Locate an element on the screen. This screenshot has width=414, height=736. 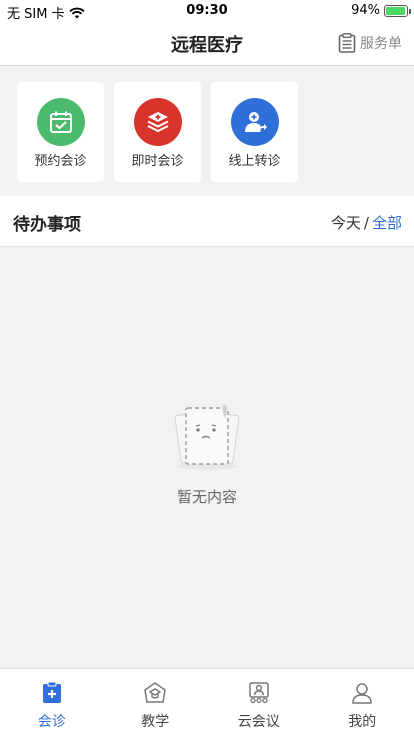
todo-header: 待办事项 今天 / 全部 is located at coordinates (207, 221).